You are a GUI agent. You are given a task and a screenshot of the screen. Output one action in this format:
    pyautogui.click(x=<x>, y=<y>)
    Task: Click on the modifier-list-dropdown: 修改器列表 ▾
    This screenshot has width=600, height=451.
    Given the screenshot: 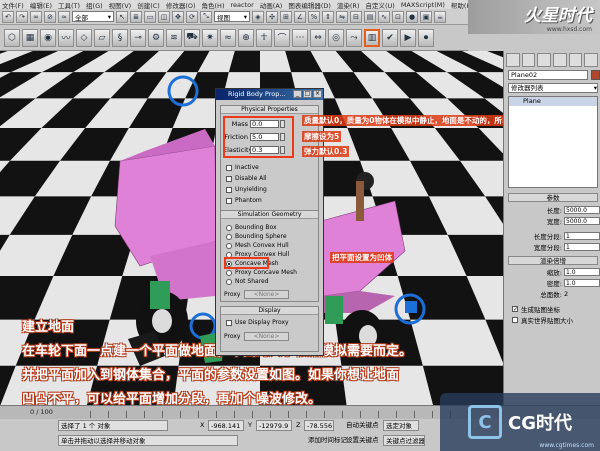 What is the action you would take?
    pyautogui.click(x=553, y=88)
    